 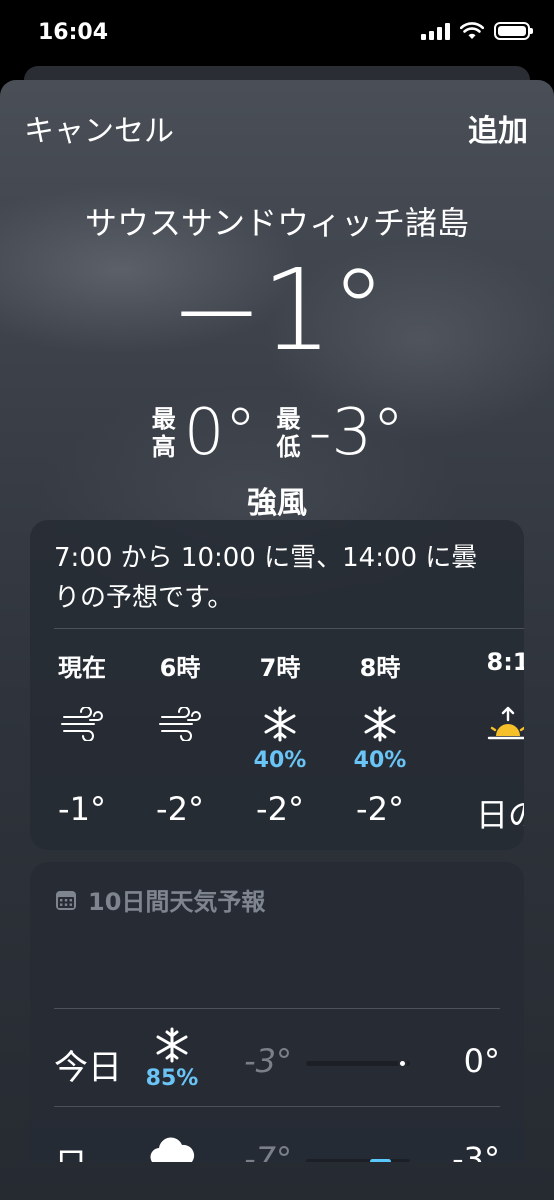 I want to click on current-temp-dot, so click(x=402, y=1063).